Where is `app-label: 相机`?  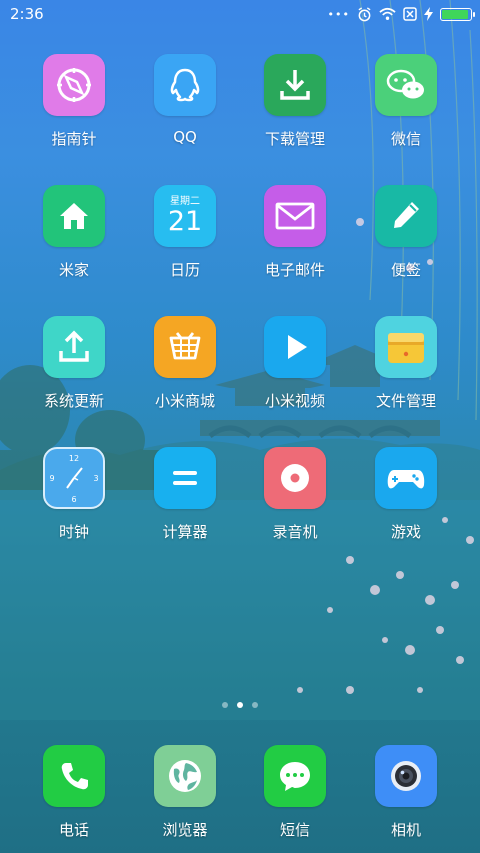
app-label: 相机 is located at coordinates (405, 830).